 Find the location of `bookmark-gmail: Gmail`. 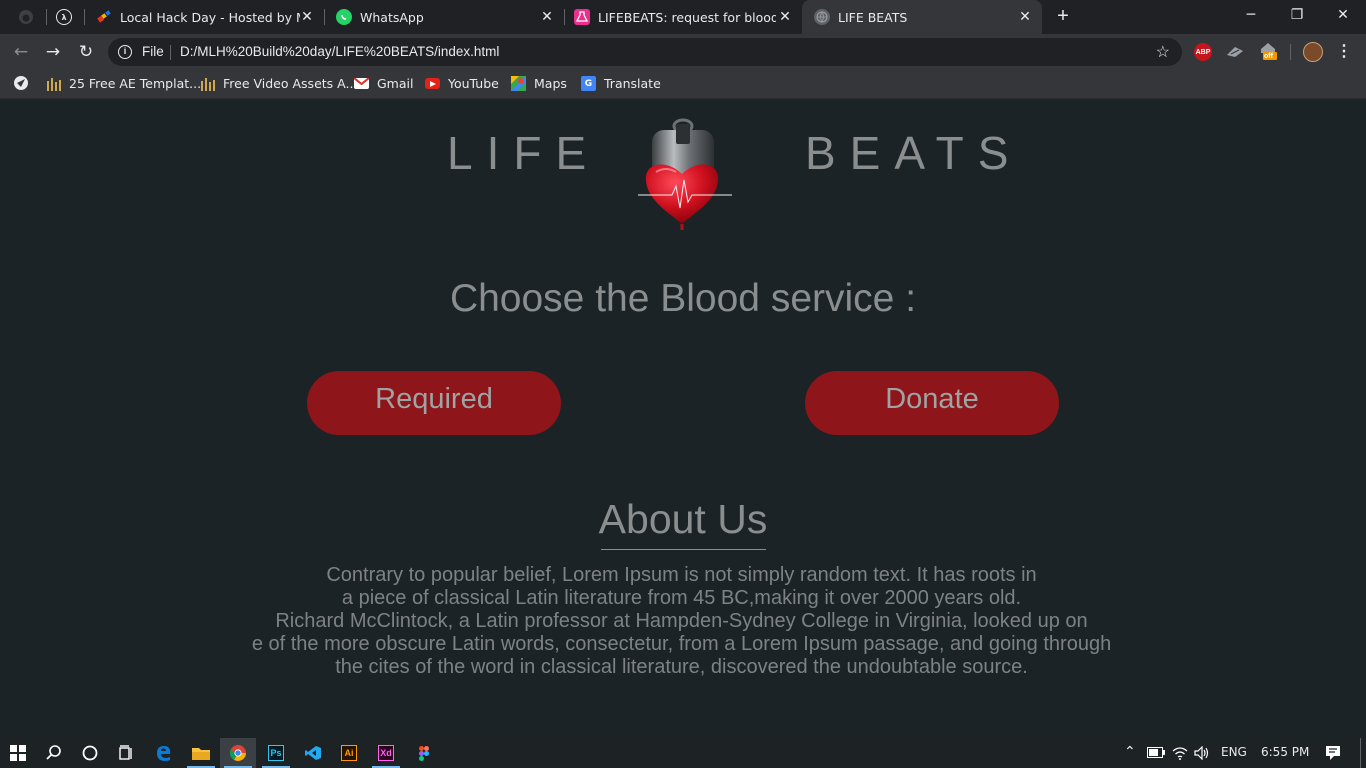

bookmark-gmail: Gmail is located at coordinates (383, 83).